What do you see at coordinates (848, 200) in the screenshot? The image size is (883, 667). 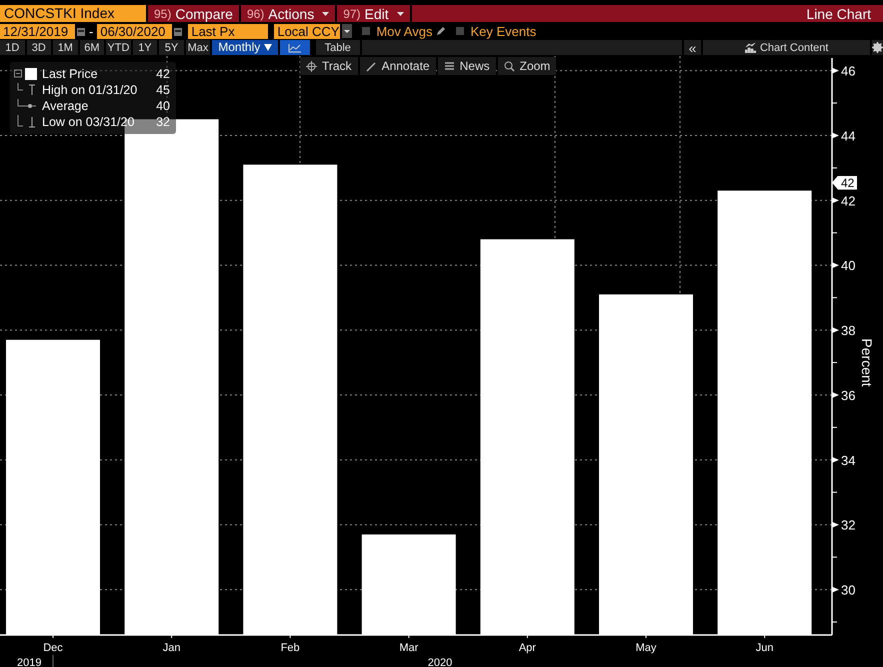 I see `axis-label: 42` at bounding box center [848, 200].